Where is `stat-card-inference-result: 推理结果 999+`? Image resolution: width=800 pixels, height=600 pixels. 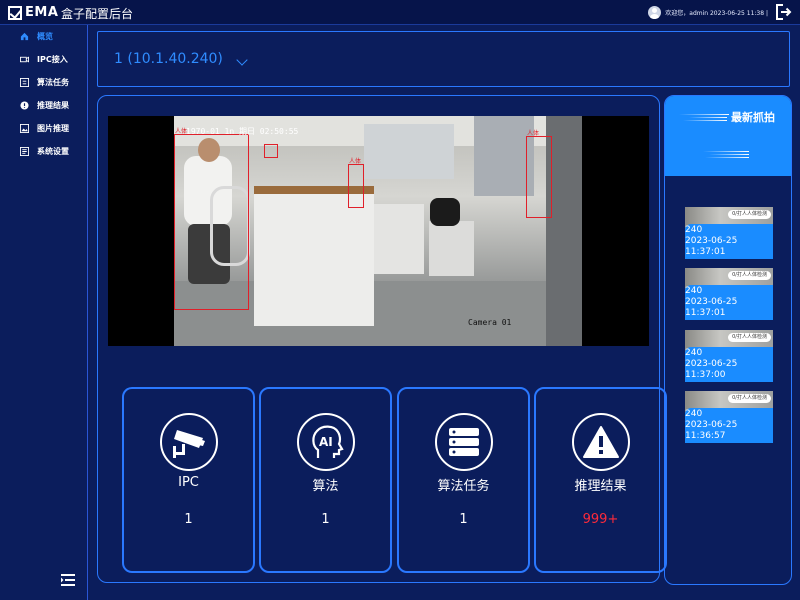 stat-card-inference-result: 推理结果 999+ is located at coordinates (600, 480).